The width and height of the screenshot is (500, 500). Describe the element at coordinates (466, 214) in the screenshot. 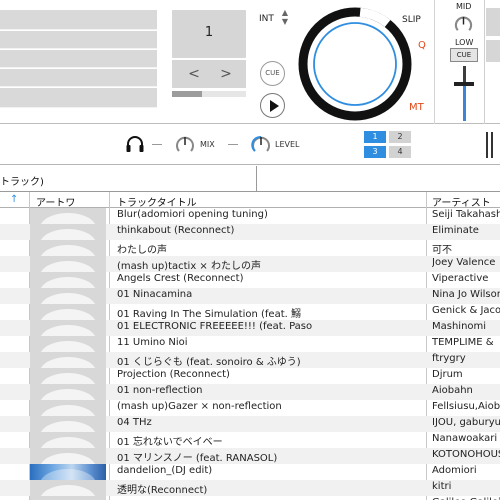

I see `track-artist: Seiji Takahashi` at that location.